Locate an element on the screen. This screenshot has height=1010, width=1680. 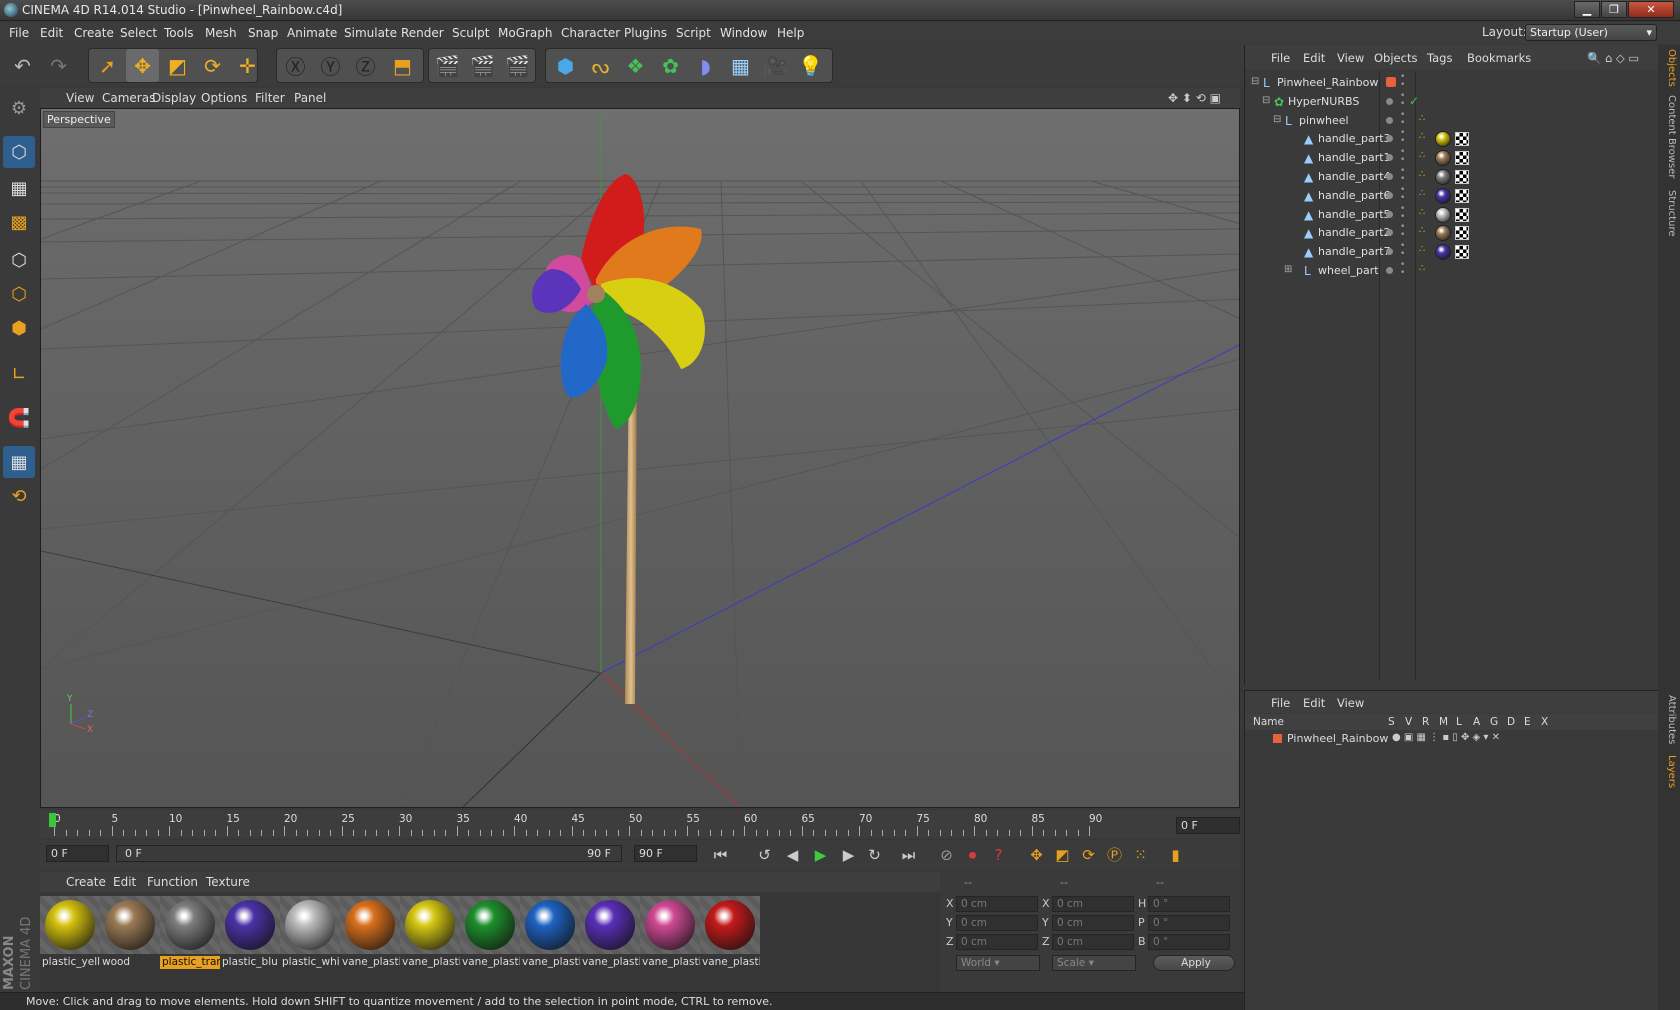
obj-menu-objects: Objects is located at coordinates (1395, 58).